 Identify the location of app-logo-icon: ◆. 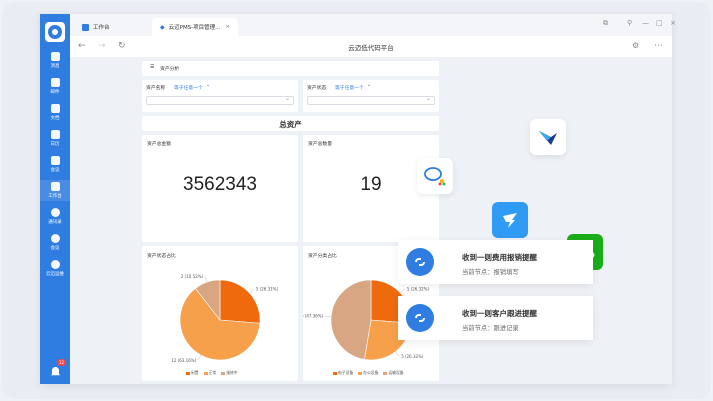
(162, 27).